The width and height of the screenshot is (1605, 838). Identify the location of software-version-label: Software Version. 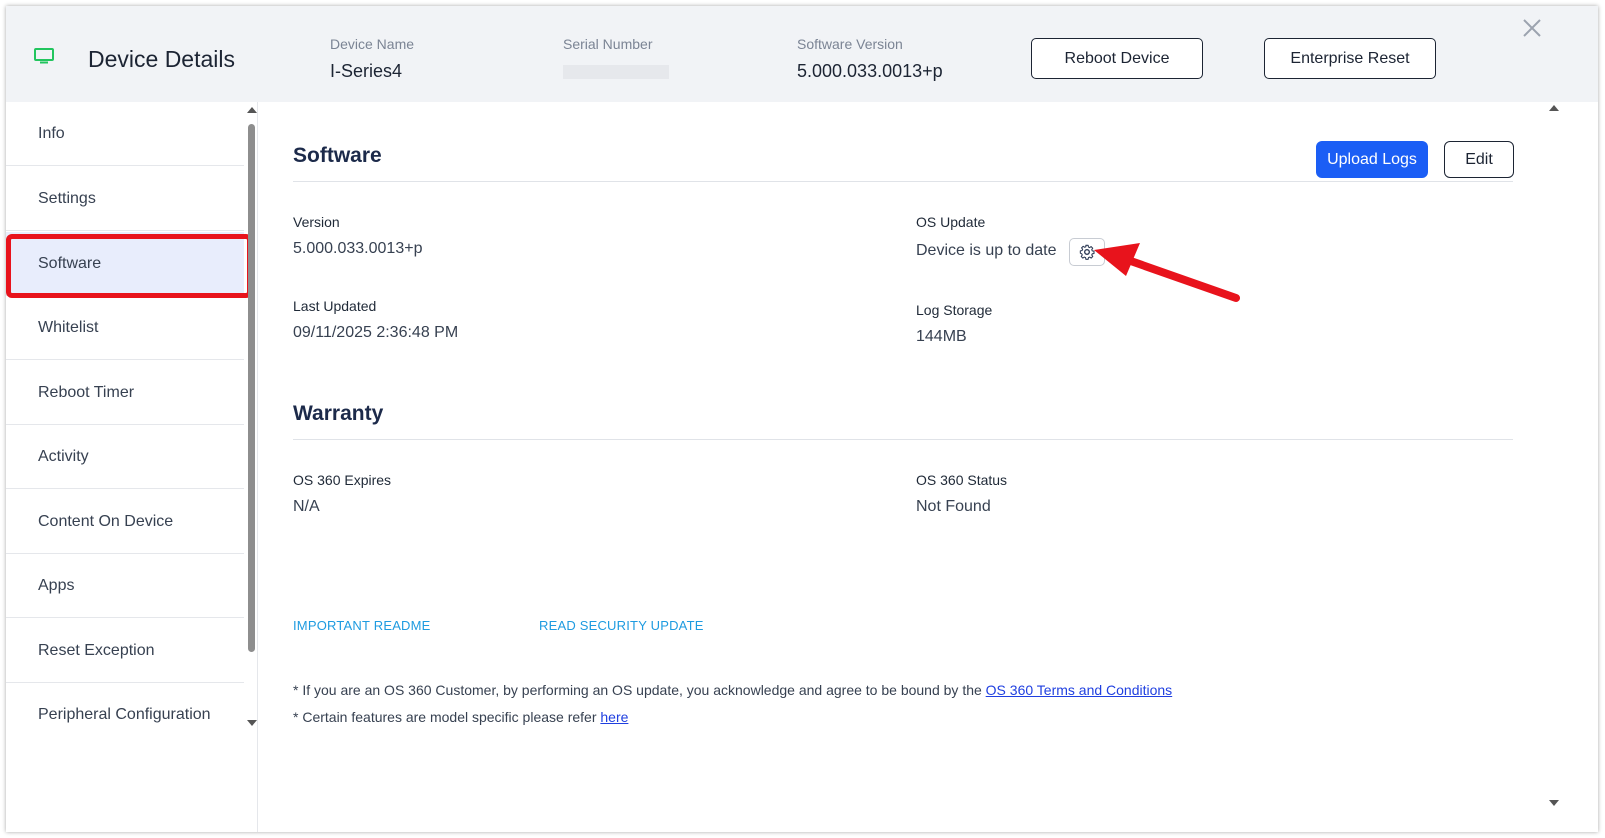
(850, 44).